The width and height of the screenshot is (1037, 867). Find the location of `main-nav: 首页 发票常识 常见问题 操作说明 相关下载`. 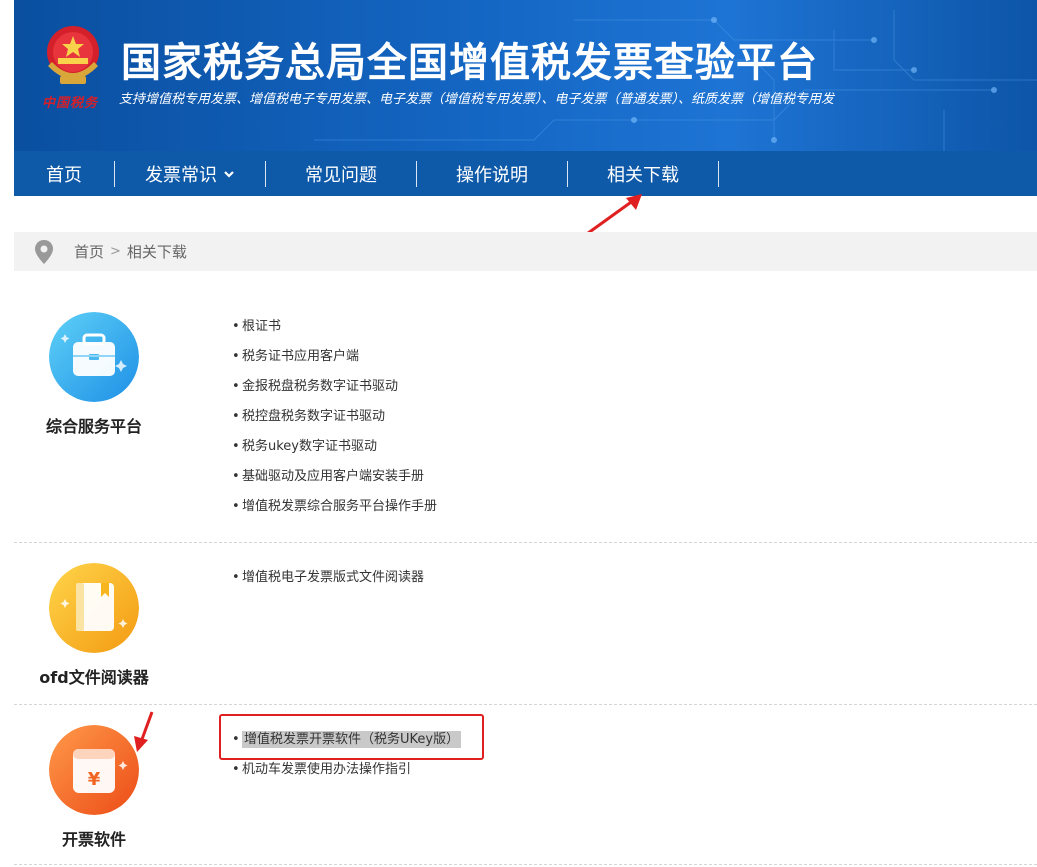

main-nav: 首页 发票常识 常见问题 操作说明 相关下载 is located at coordinates (525, 173).